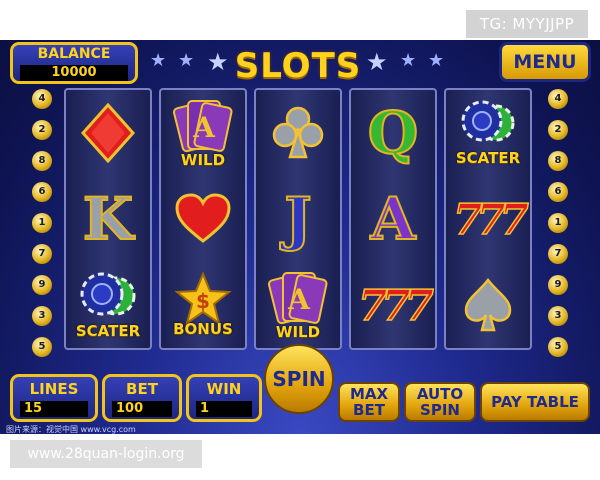 The height and width of the screenshot is (480, 600). I want to click on letter-q: Q, so click(393, 133).